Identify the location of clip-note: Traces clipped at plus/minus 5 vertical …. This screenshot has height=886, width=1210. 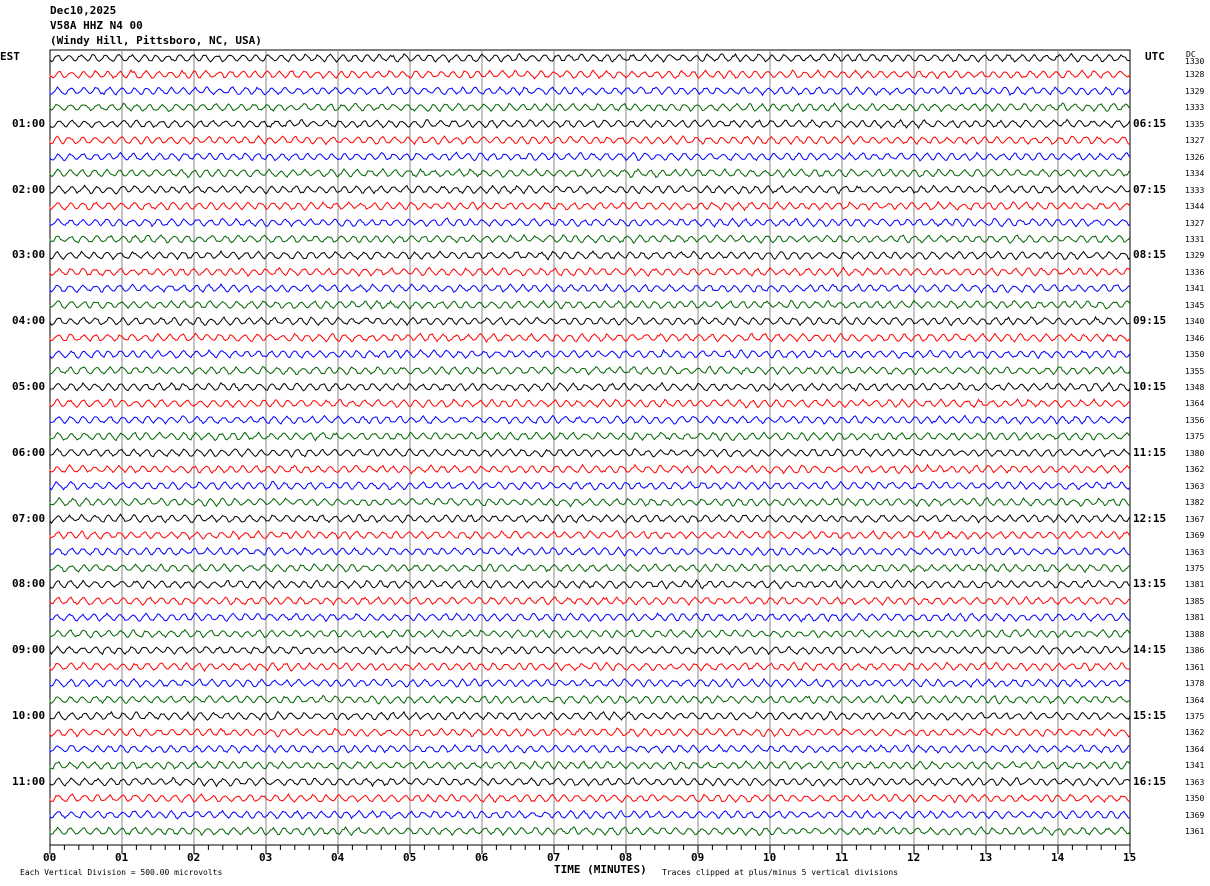
(780, 872).